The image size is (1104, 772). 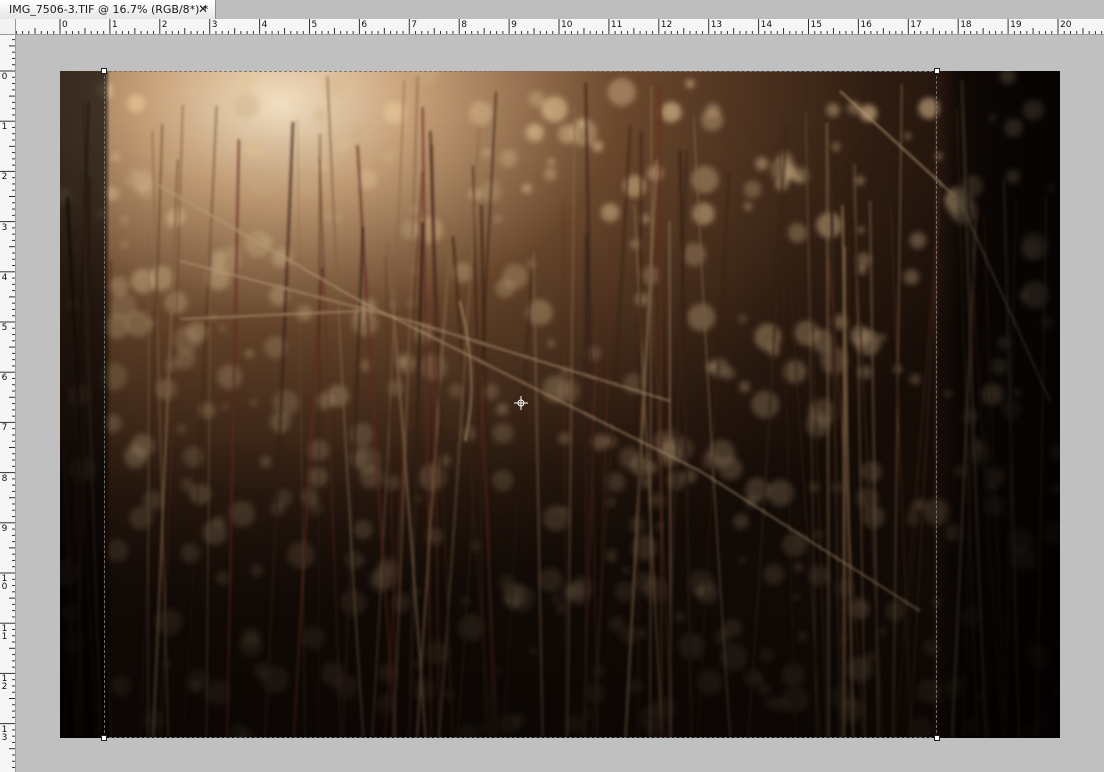 I want to click on vertical-ruler-number: 3, so click(x=4, y=227).